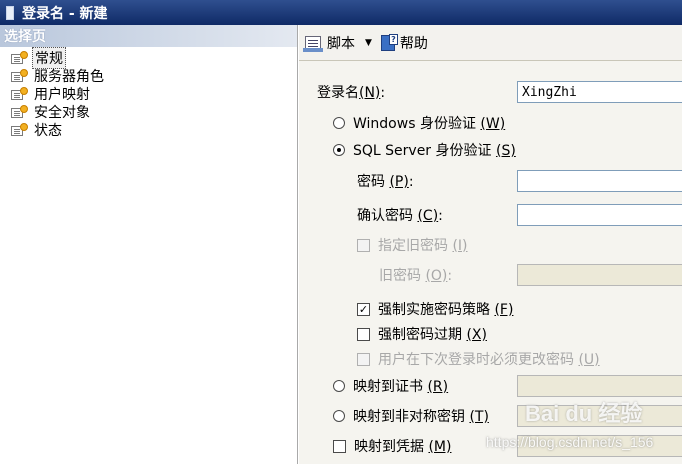 Image resolution: width=682 pixels, height=464 pixels. Describe the element at coordinates (363, 334) in the screenshot. I see `enforce-expiration-box` at that location.